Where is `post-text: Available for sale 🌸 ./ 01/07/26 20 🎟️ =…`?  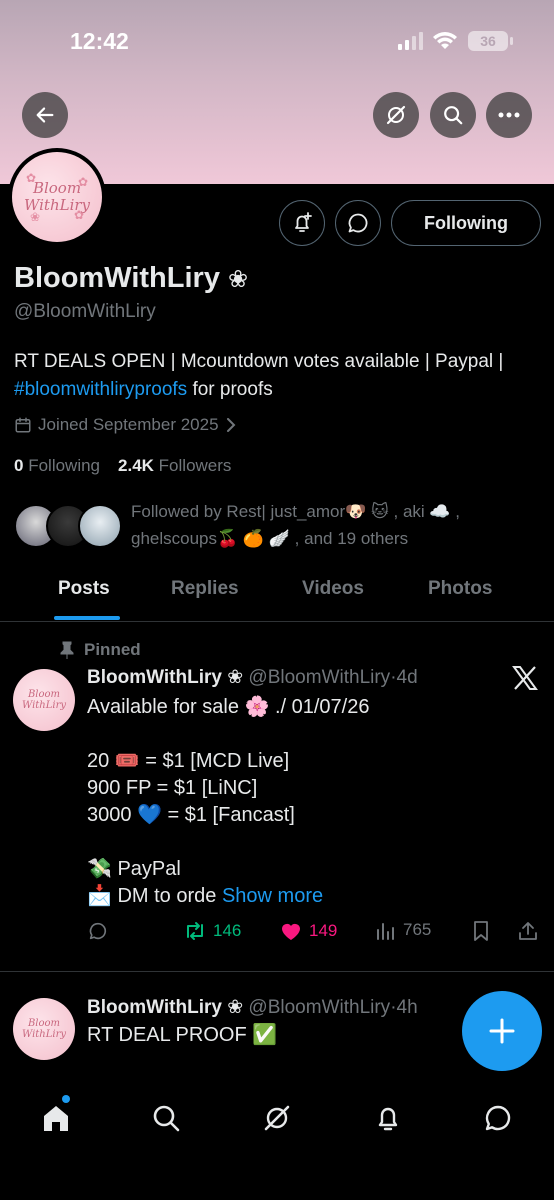 post-text: Available for sale 🌸 ./ 01/07/26 20 🎟️ =… is located at coordinates (228, 801).